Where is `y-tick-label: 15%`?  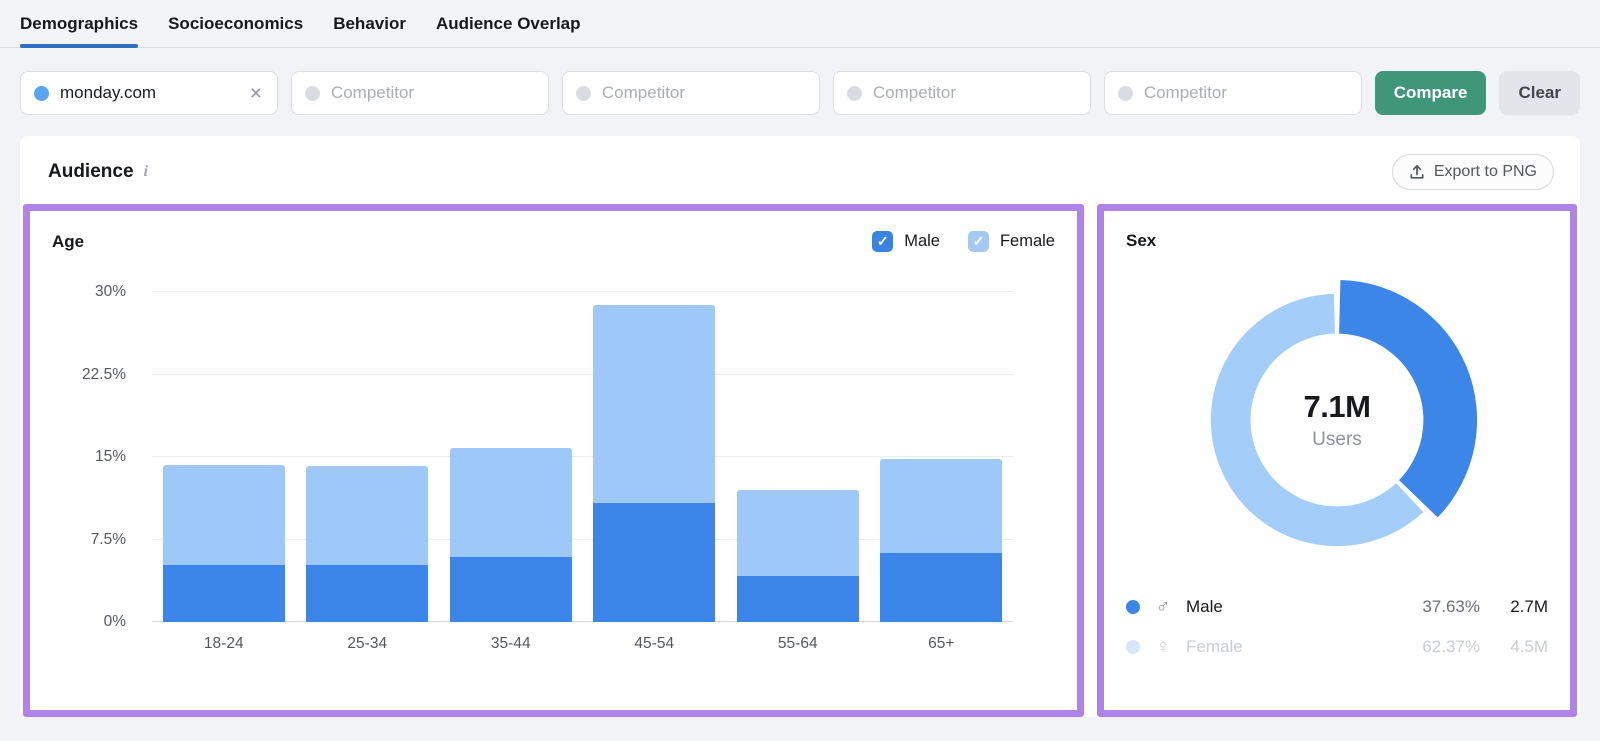
y-tick-label: 15% is located at coordinates (110, 456).